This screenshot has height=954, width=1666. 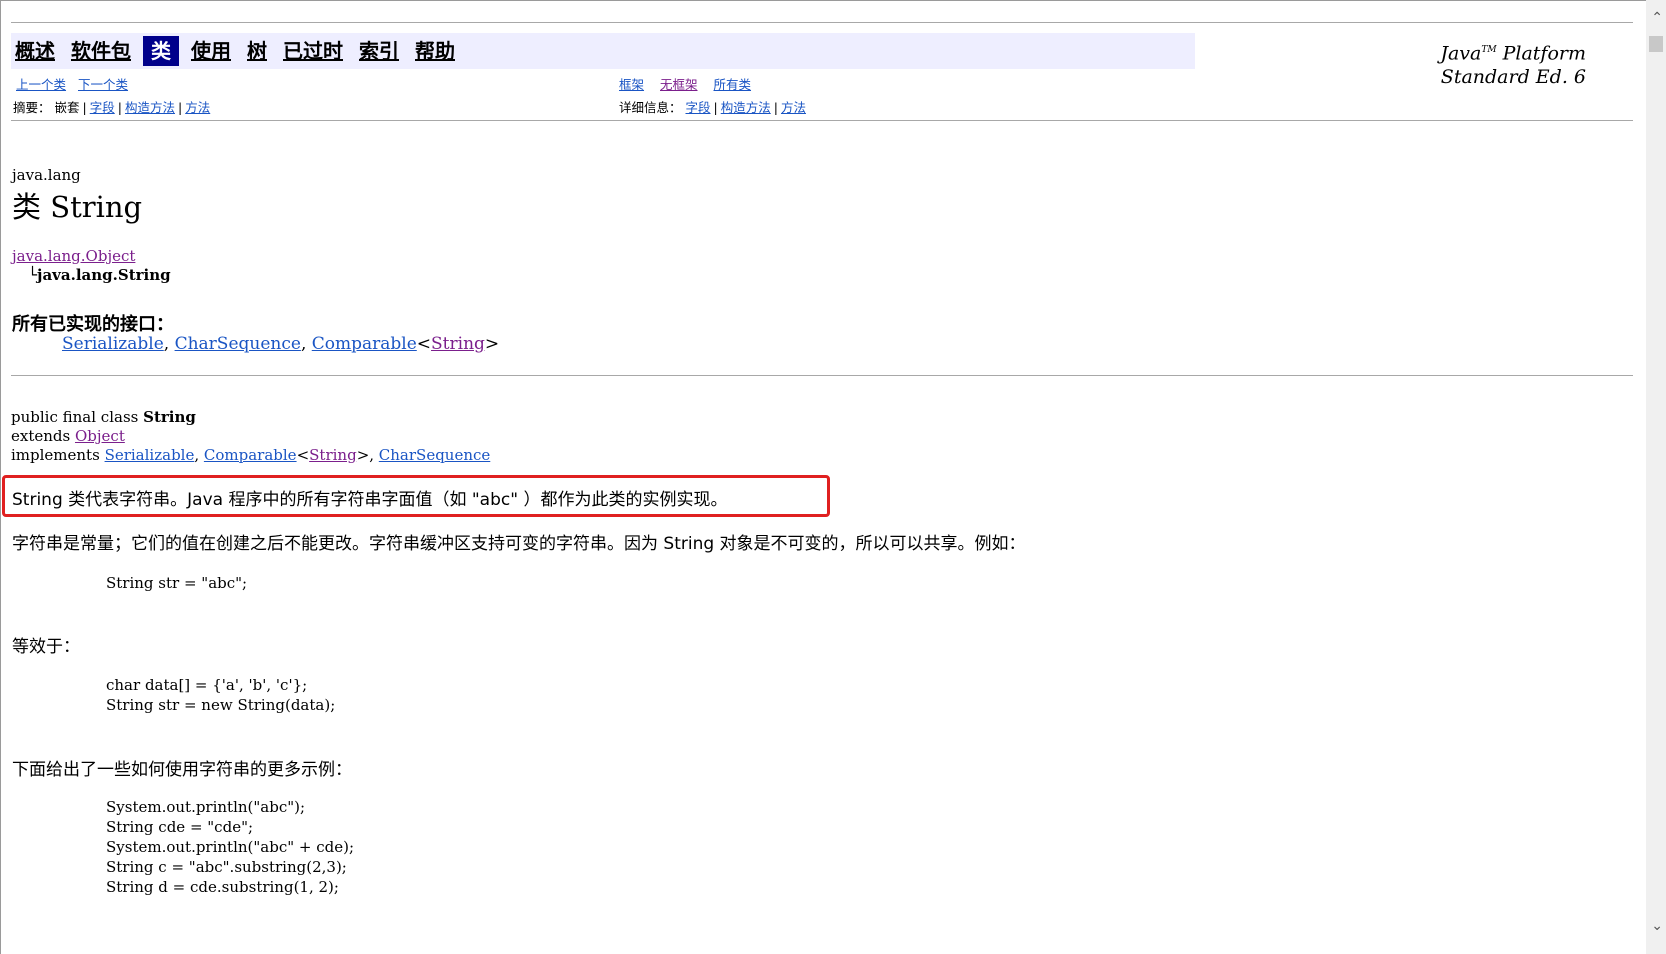 What do you see at coordinates (238, 344) in the screenshot?
I see `charsequence-link: CharSequence` at bounding box center [238, 344].